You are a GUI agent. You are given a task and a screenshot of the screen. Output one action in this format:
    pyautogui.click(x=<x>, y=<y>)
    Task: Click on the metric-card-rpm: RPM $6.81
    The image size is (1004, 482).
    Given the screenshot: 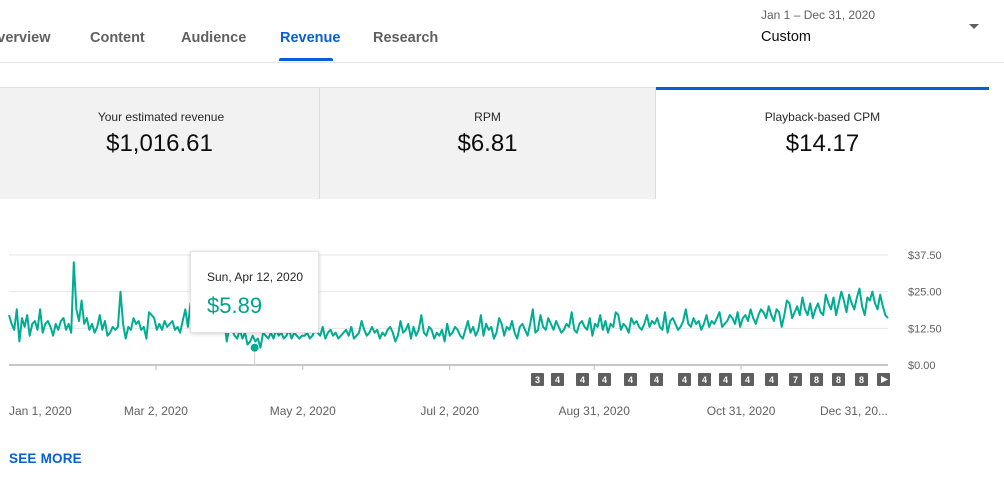 What is the action you would take?
    pyautogui.click(x=487, y=143)
    